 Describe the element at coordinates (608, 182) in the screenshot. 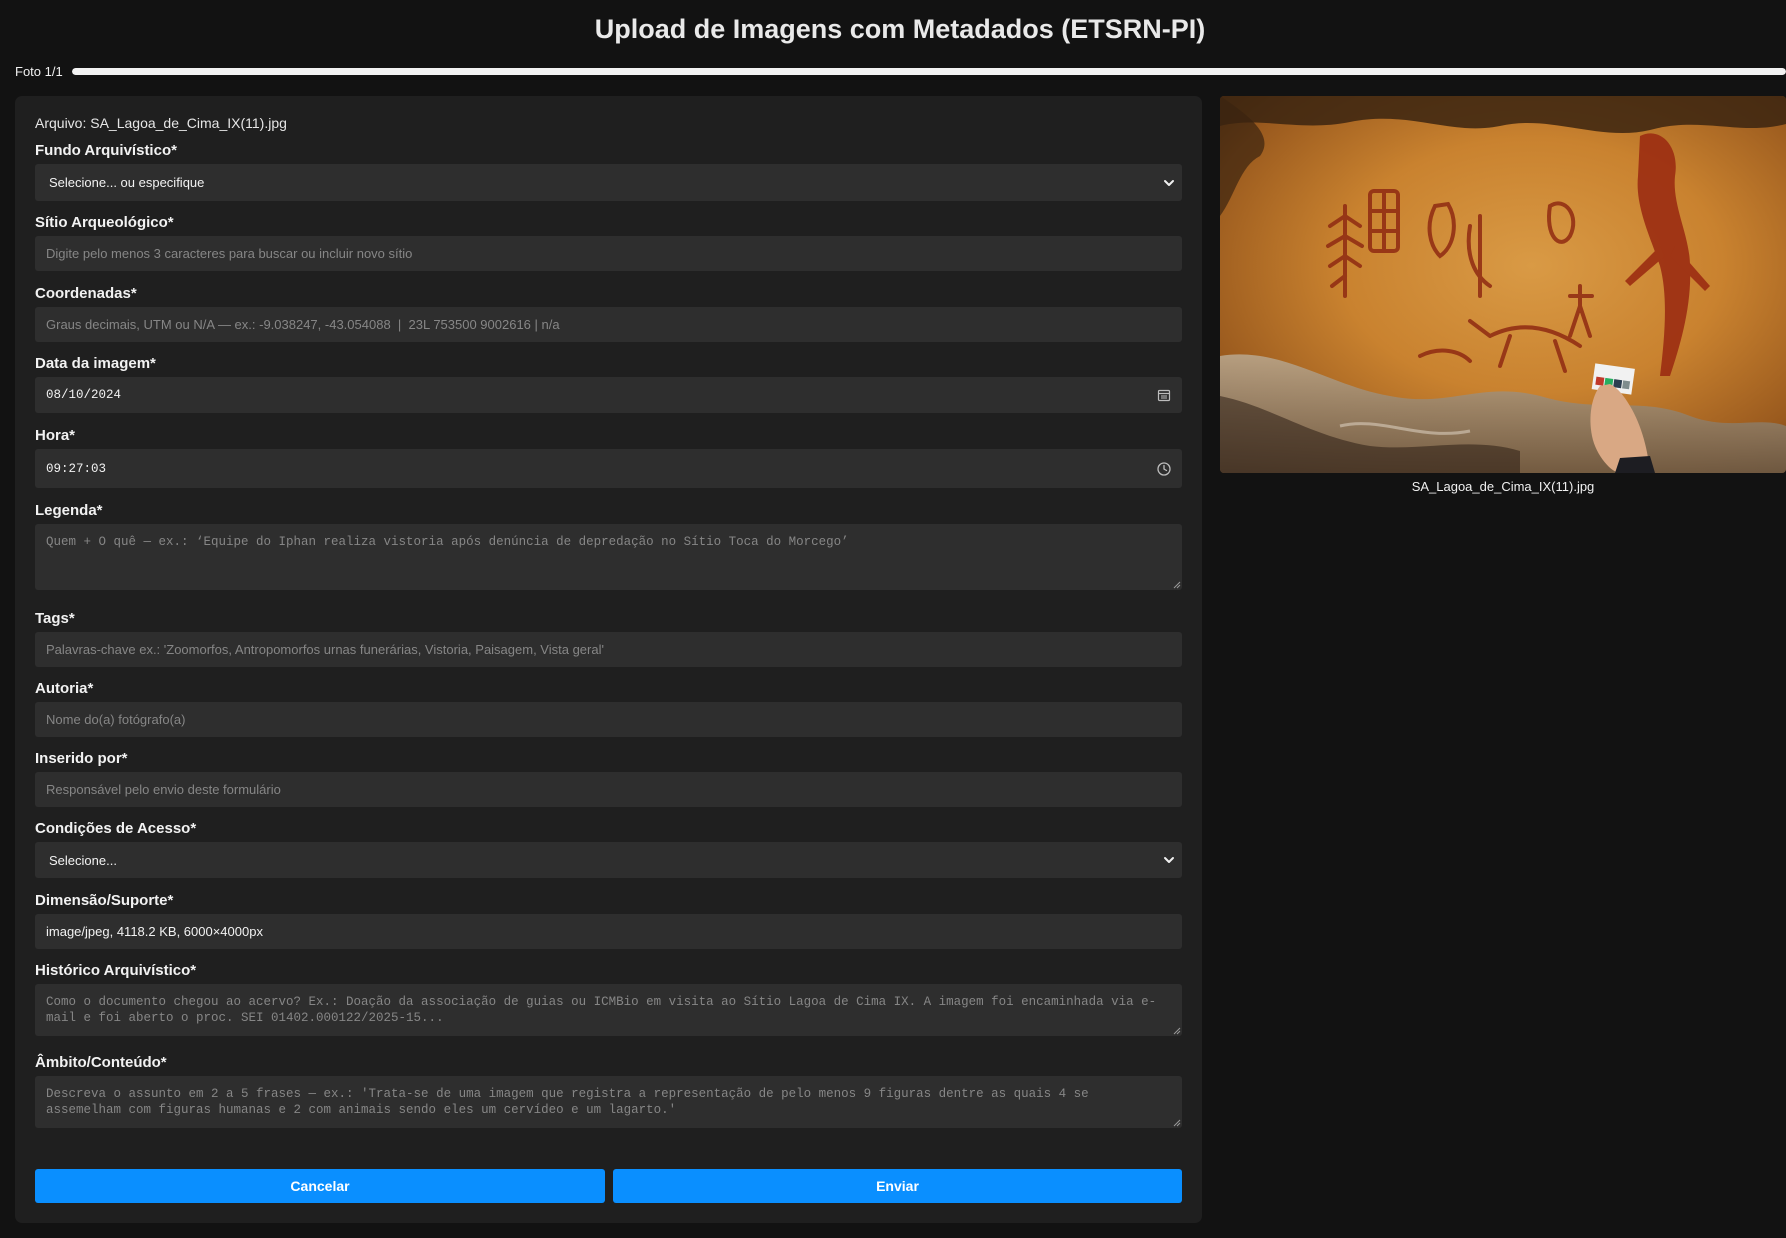

I see `fundo-select: Selecione... ou especifique` at that location.